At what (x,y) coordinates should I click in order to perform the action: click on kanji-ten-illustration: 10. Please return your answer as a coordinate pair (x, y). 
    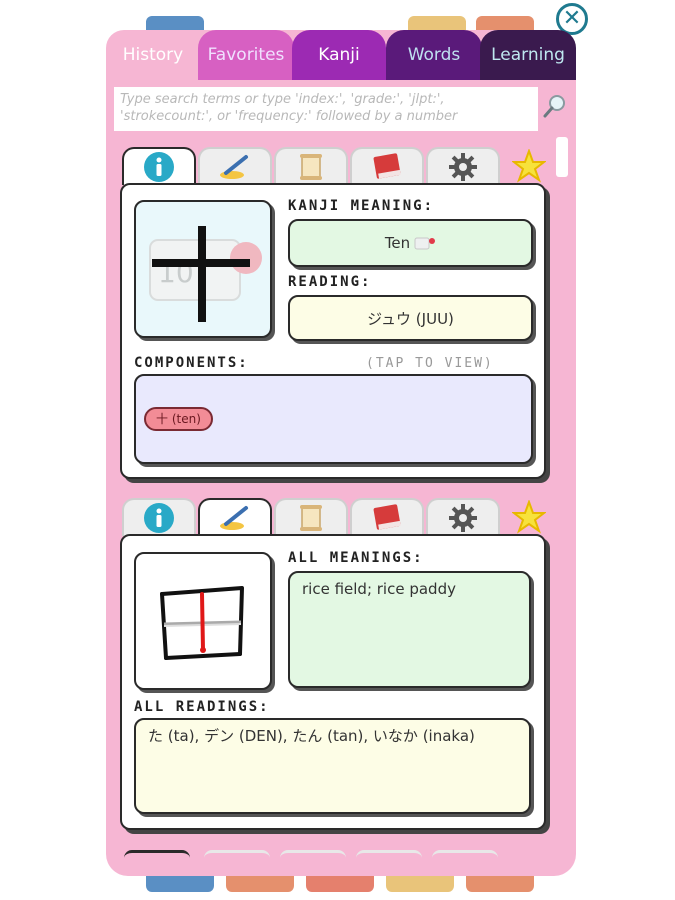
    Looking at the image, I should click on (205, 274).